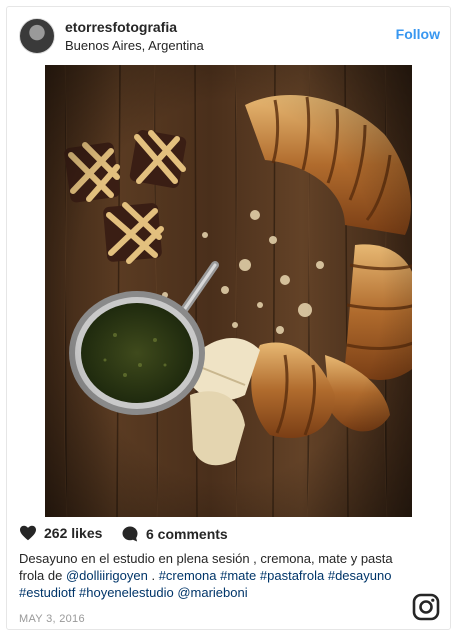  I want to click on caption-tag-link: #pastafrola, so click(292, 575).